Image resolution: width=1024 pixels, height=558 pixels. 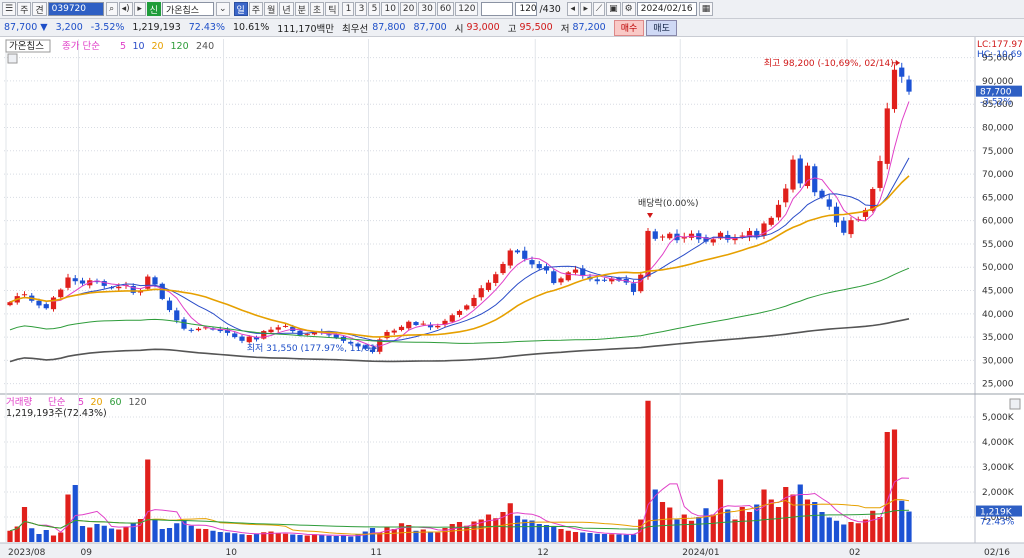 I want to click on period-day-button: 일, so click(x=240, y=9).